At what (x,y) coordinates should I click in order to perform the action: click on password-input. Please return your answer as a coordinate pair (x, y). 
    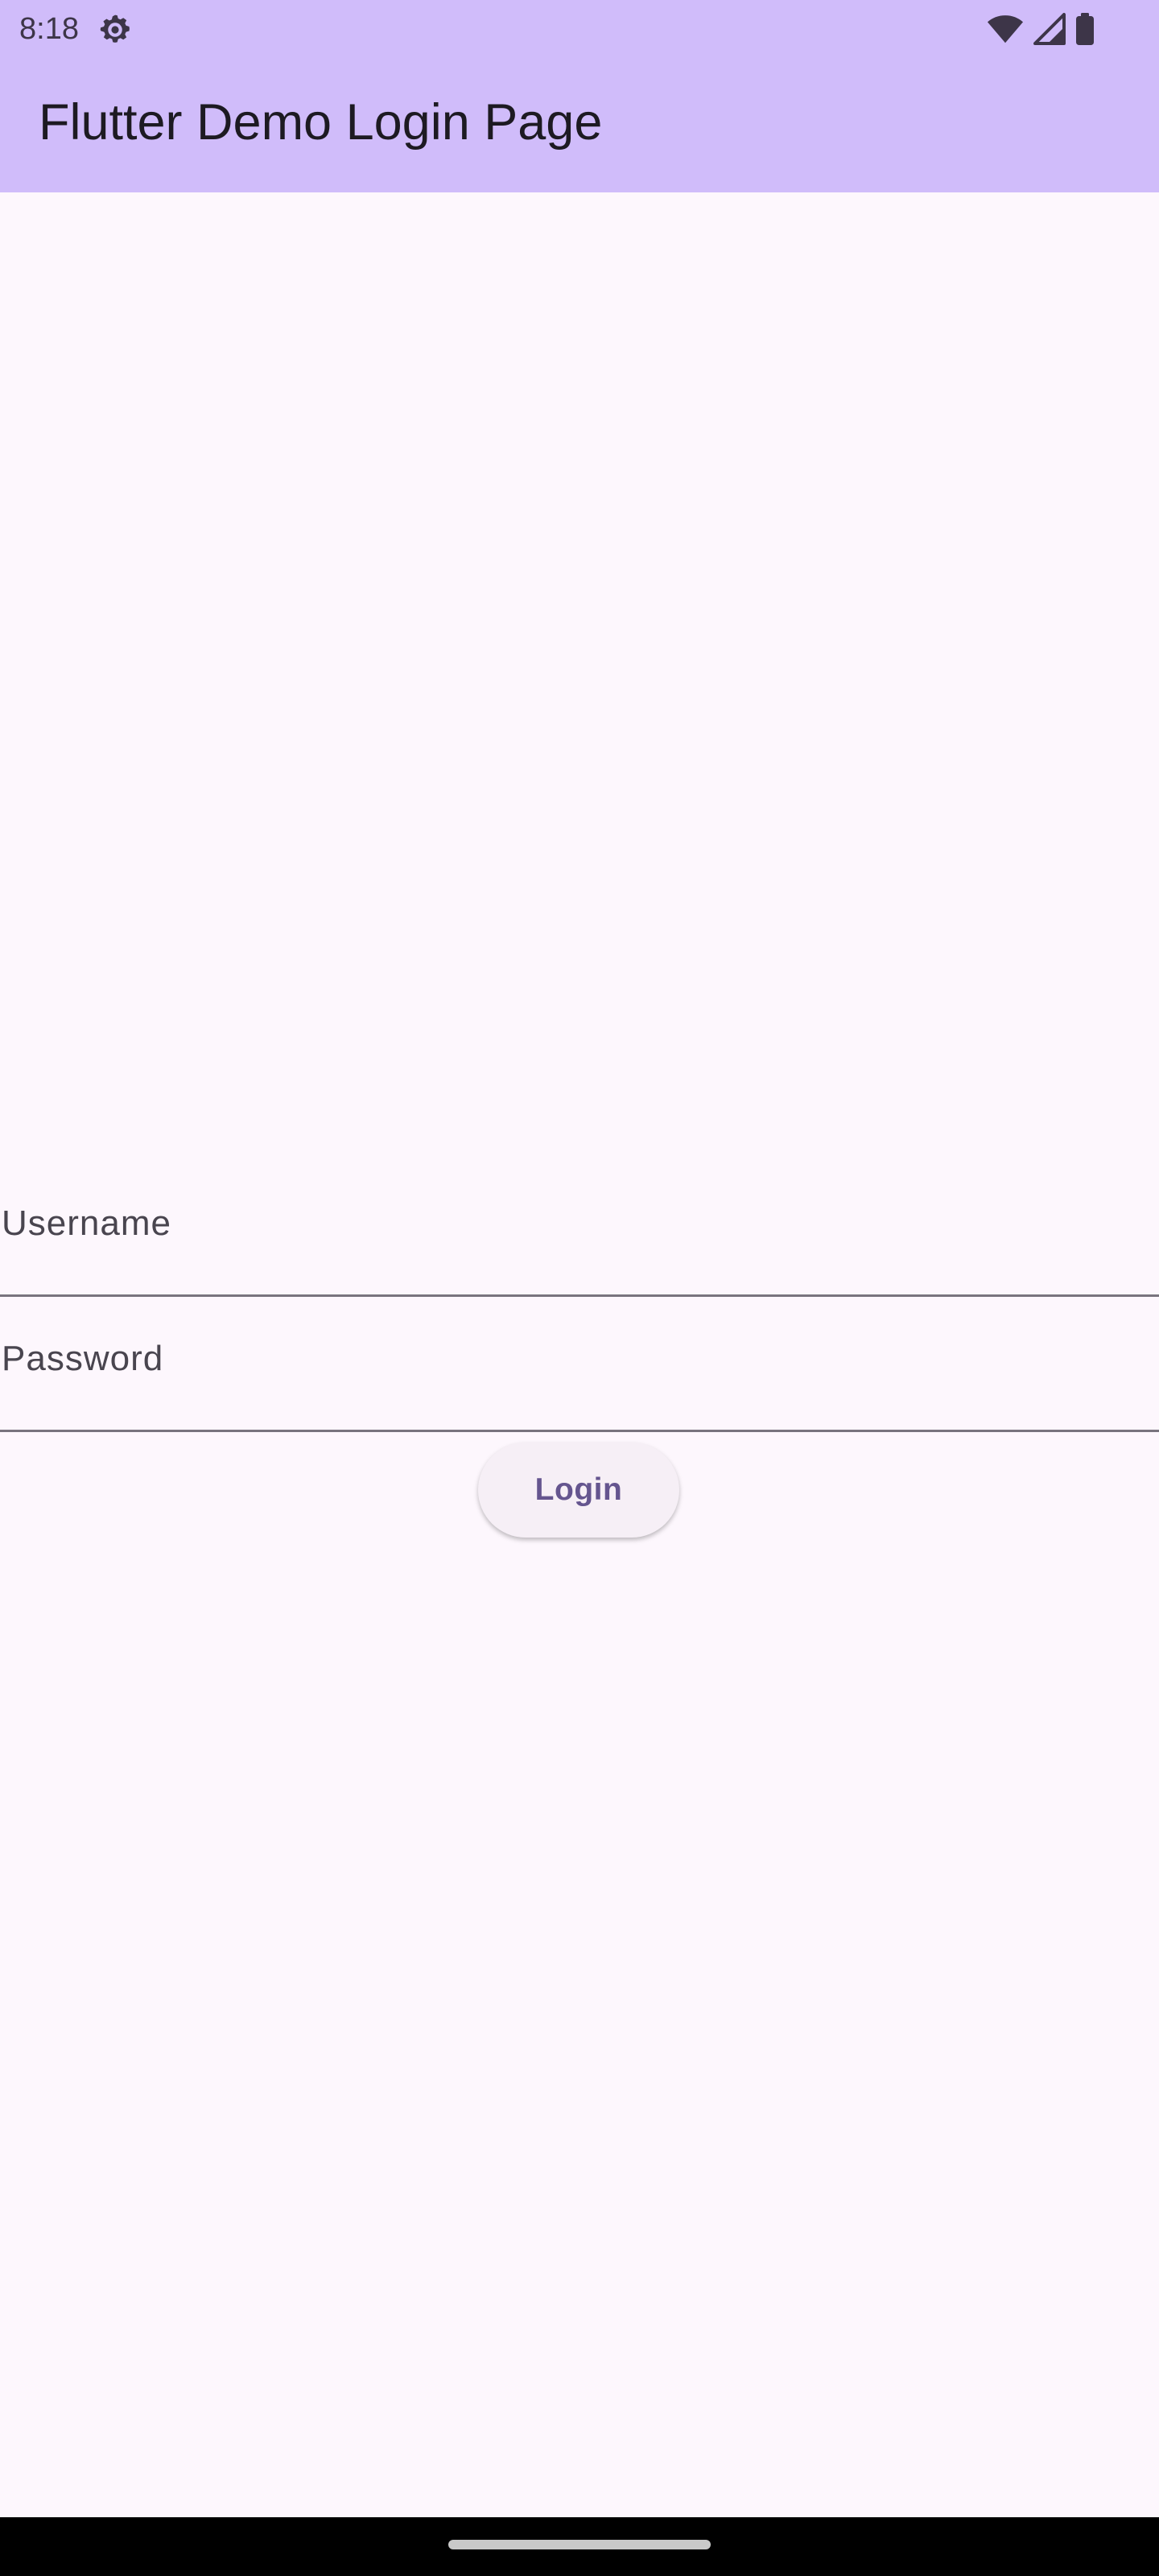
    Looking at the image, I should click on (579, 1363).